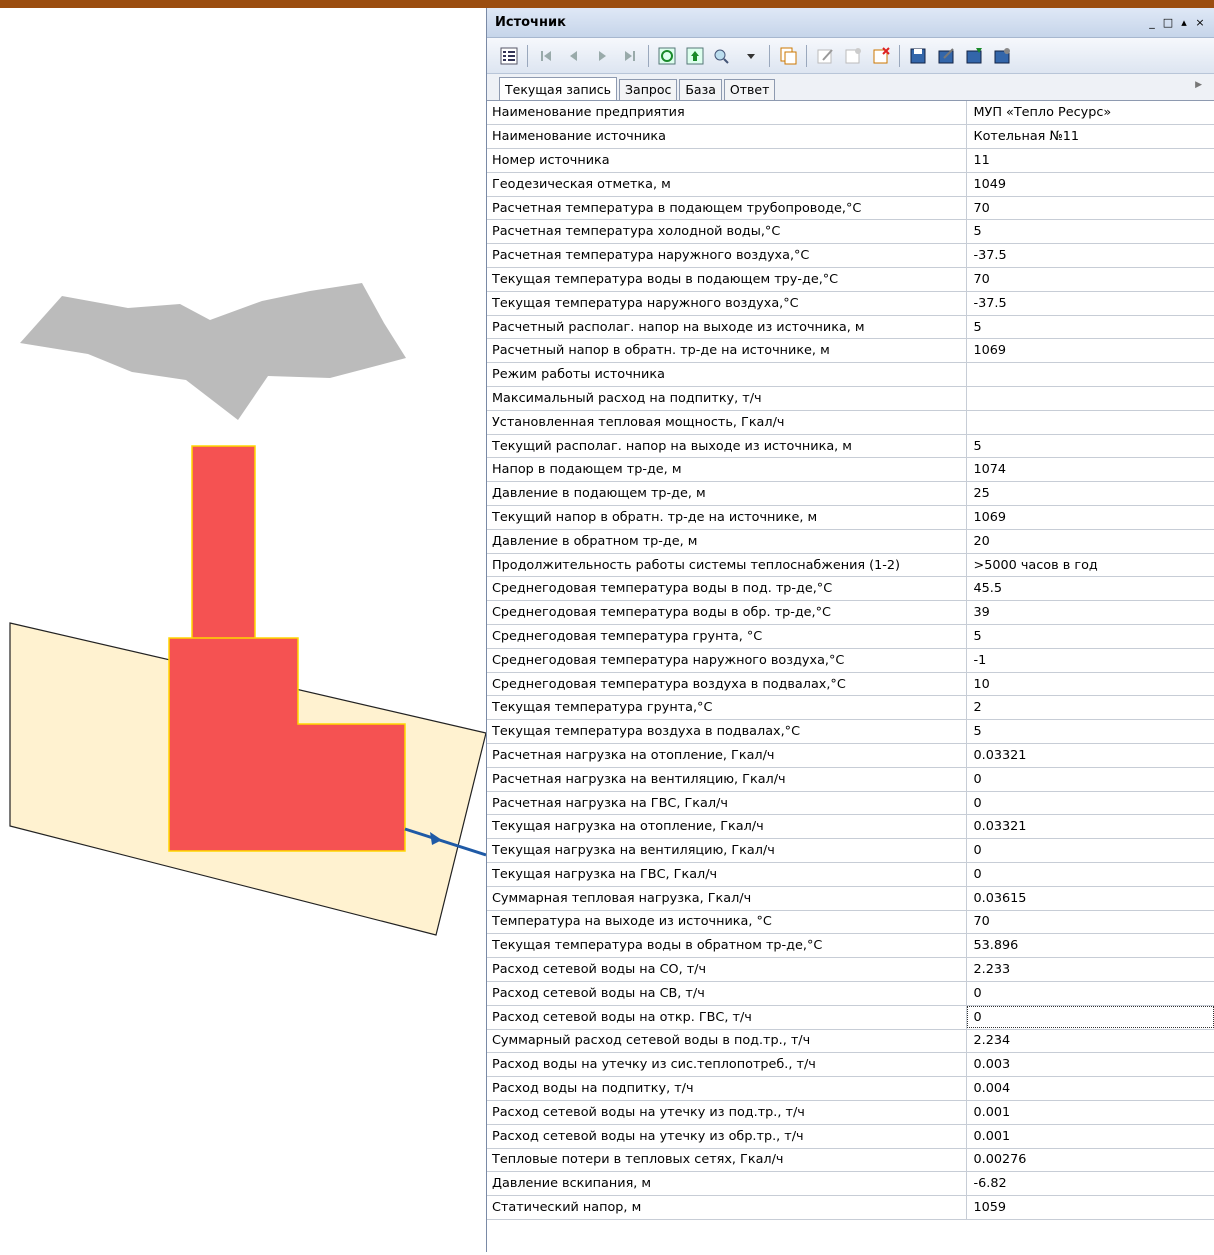 The width and height of the screenshot is (1214, 1255). Describe the element at coordinates (558, 88) in the screenshot. I see `tab-current-record: Текущая запись` at that location.